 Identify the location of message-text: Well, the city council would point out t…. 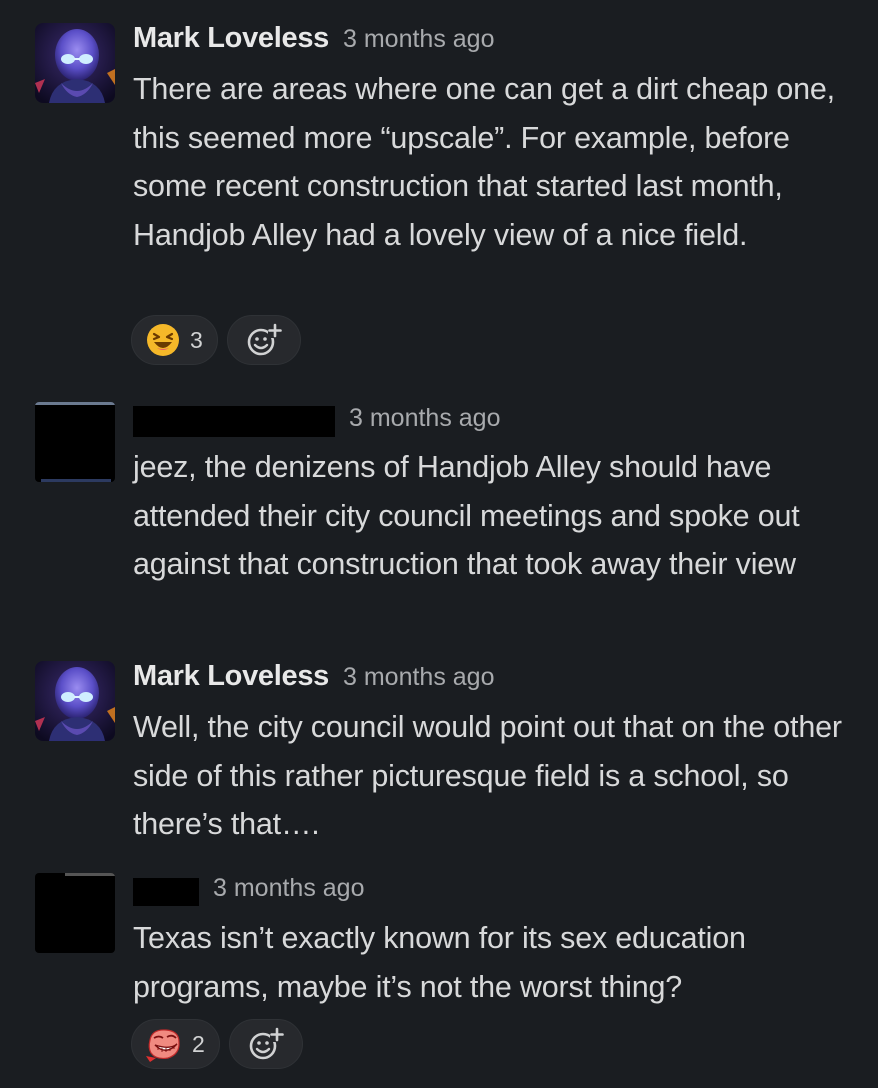
(487, 775).